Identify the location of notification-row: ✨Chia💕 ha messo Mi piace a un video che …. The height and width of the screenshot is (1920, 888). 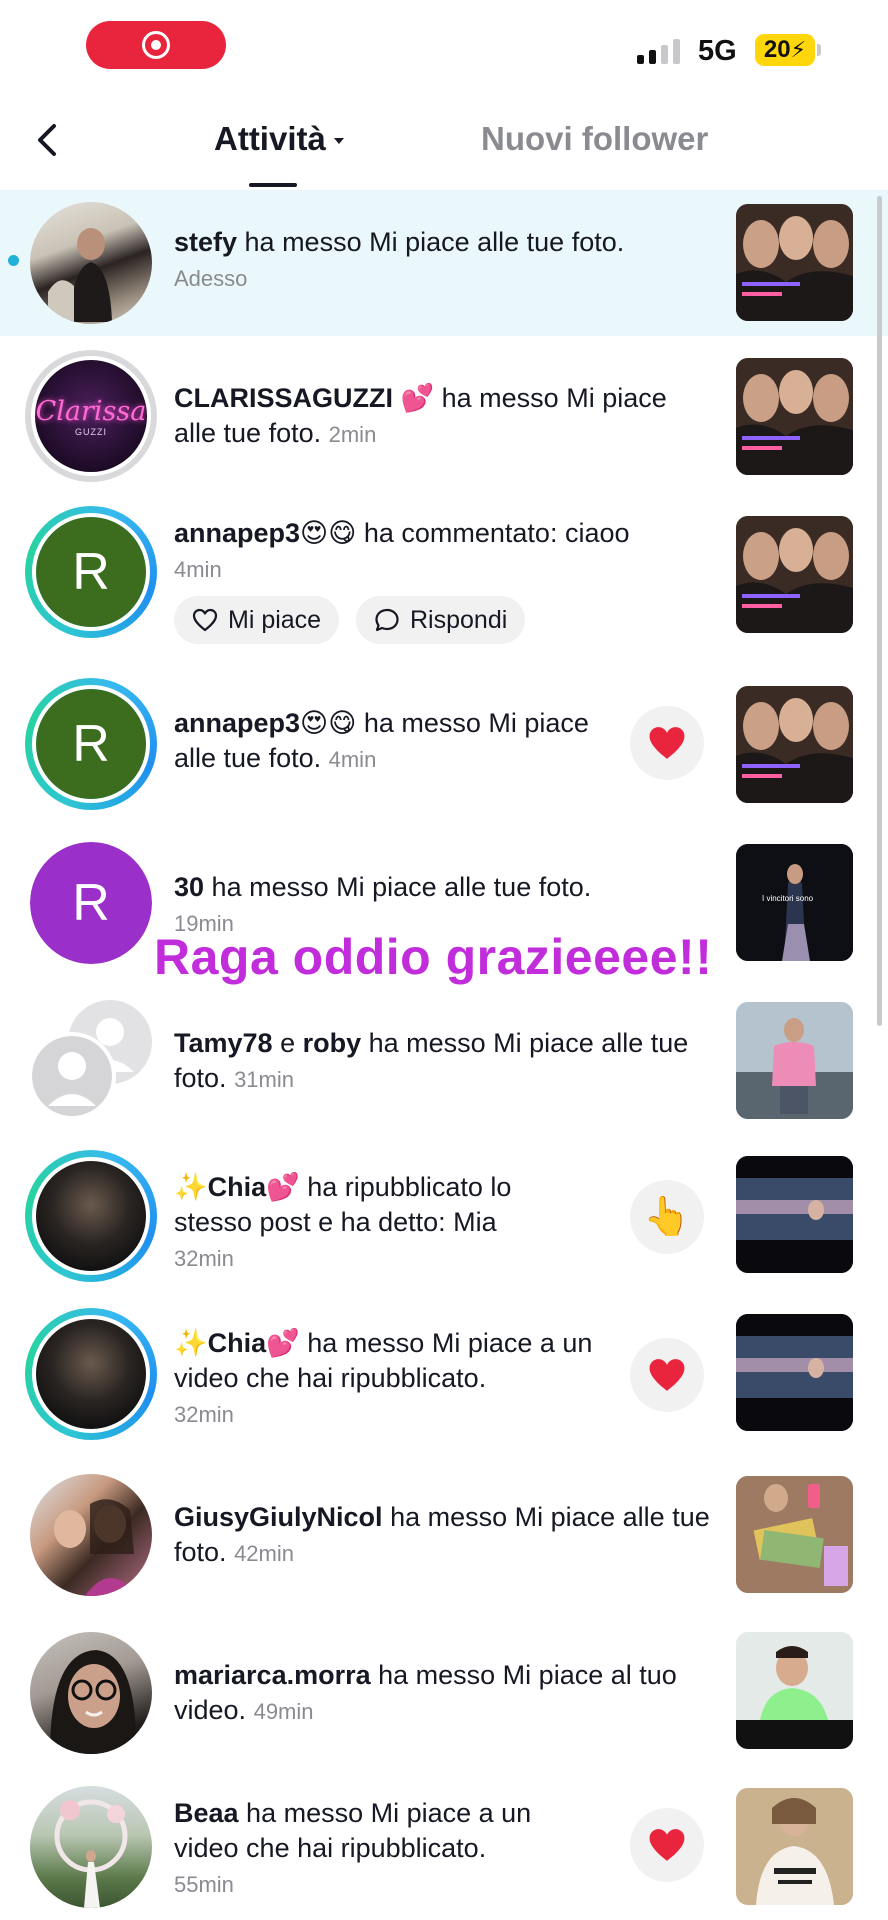
(444, 1371).